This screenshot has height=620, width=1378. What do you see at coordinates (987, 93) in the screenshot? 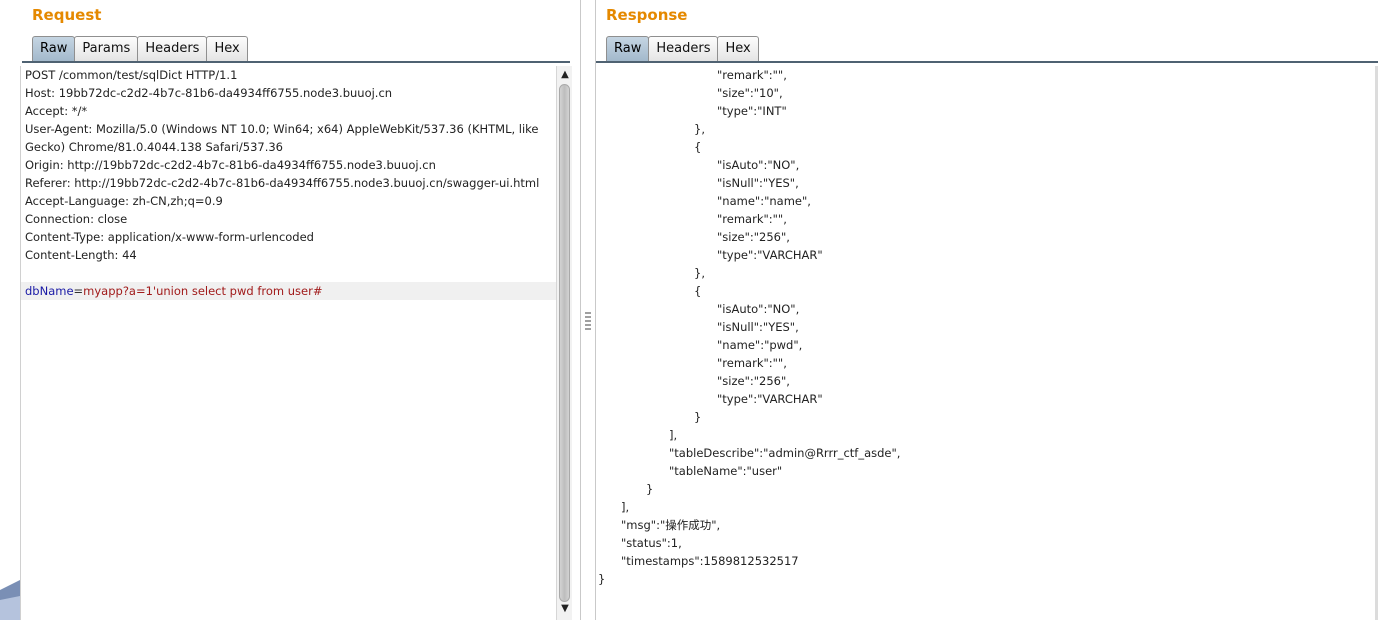
I see `response-line: "size":"10",` at bounding box center [987, 93].